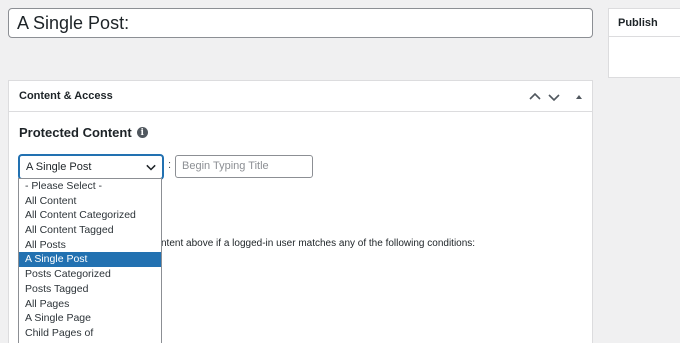 The image size is (680, 343). I want to click on move-down-button, so click(554, 97).